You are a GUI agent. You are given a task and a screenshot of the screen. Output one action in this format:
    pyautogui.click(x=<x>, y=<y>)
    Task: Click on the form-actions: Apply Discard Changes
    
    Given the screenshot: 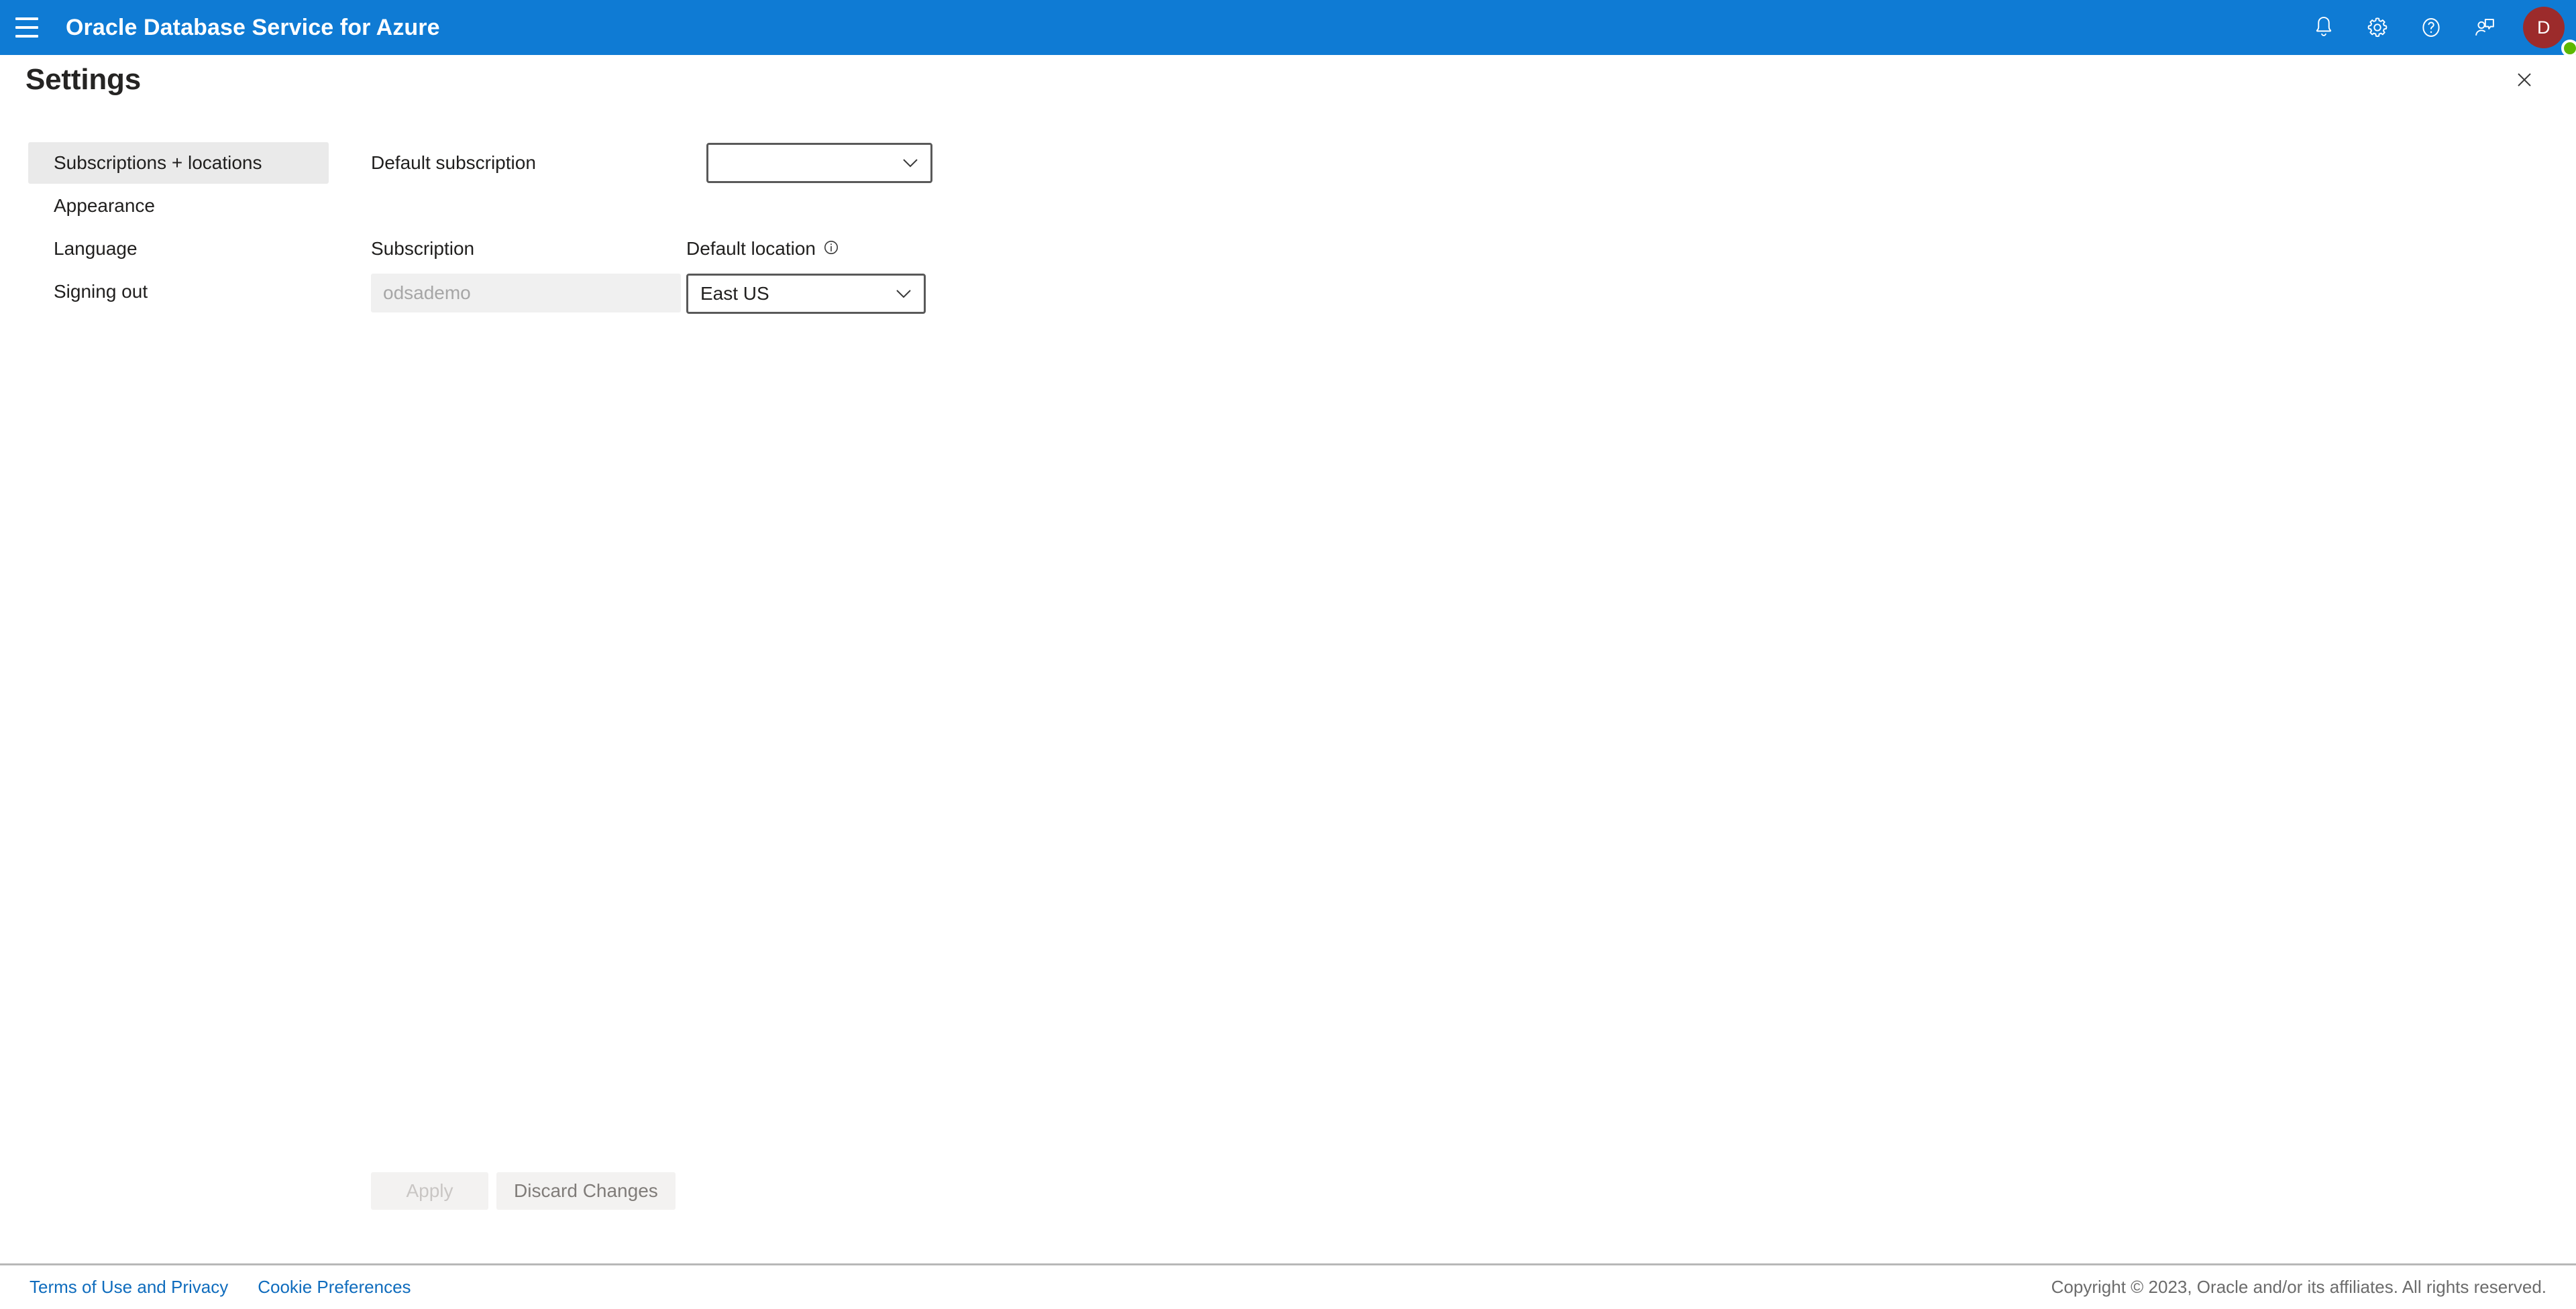 What is the action you would take?
    pyautogui.click(x=523, y=1191)
    